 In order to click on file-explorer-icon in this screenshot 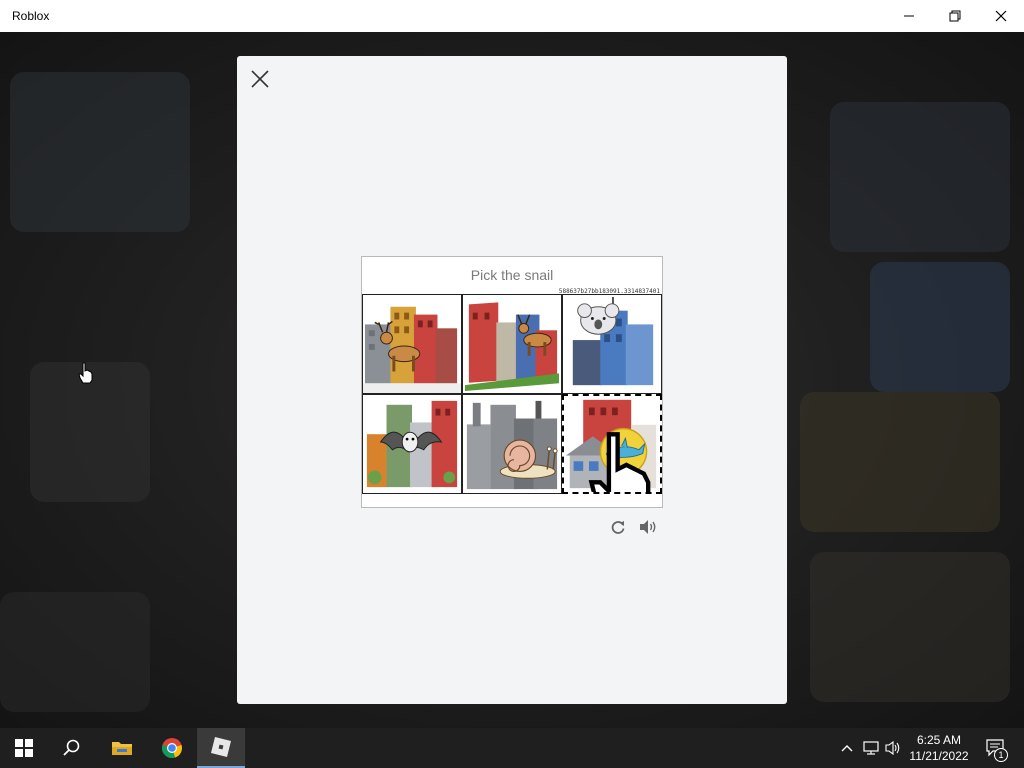, I will do `click(122, 748)`.